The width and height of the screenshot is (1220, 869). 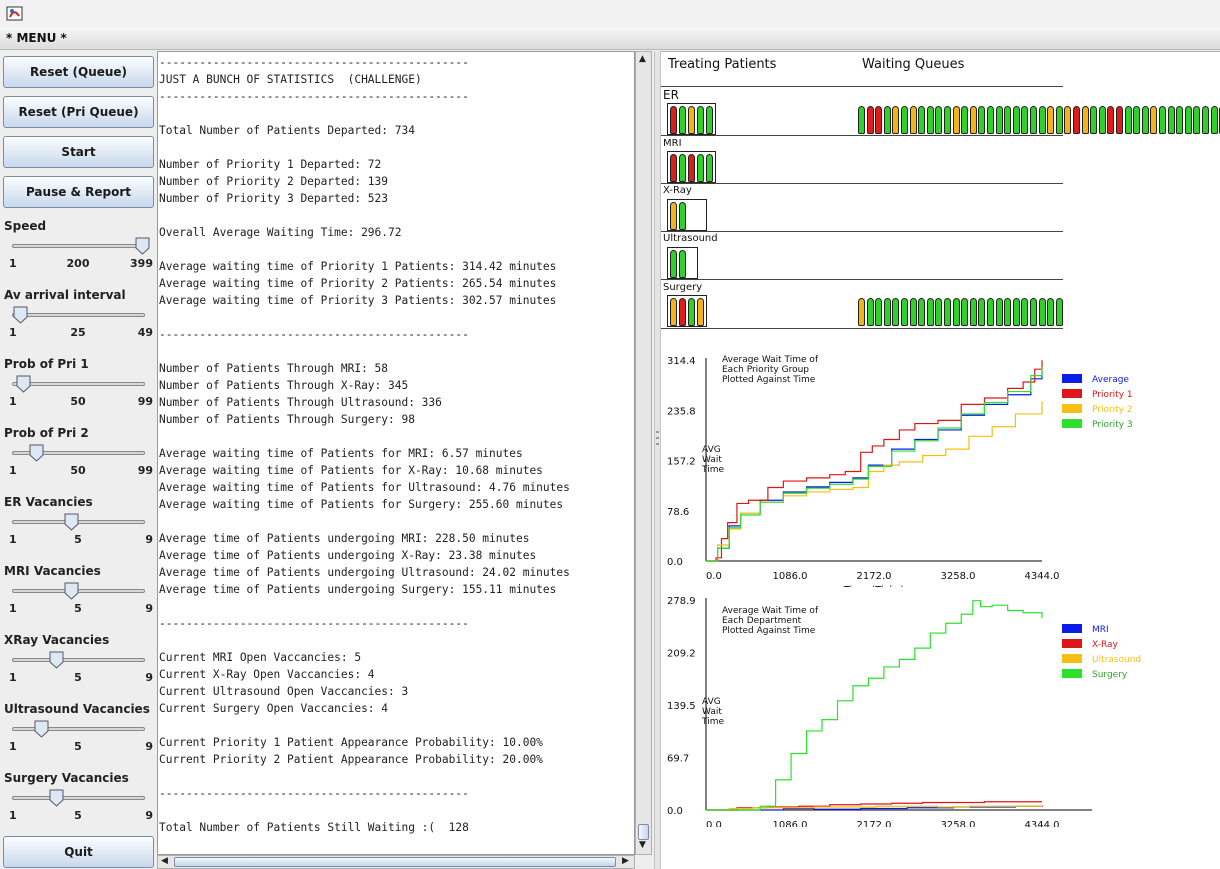 I want to click on hscroll-thumb, so click(x=395, y=862).